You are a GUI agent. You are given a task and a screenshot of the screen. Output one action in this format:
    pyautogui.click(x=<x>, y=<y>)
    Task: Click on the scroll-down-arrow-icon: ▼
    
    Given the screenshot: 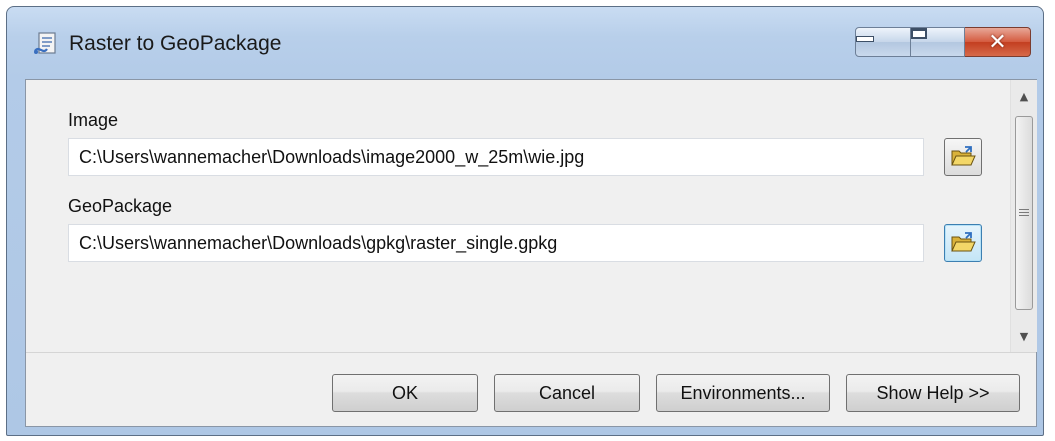 What is the action you would take?
    pyautogui.click(x=1024, y=336)
    